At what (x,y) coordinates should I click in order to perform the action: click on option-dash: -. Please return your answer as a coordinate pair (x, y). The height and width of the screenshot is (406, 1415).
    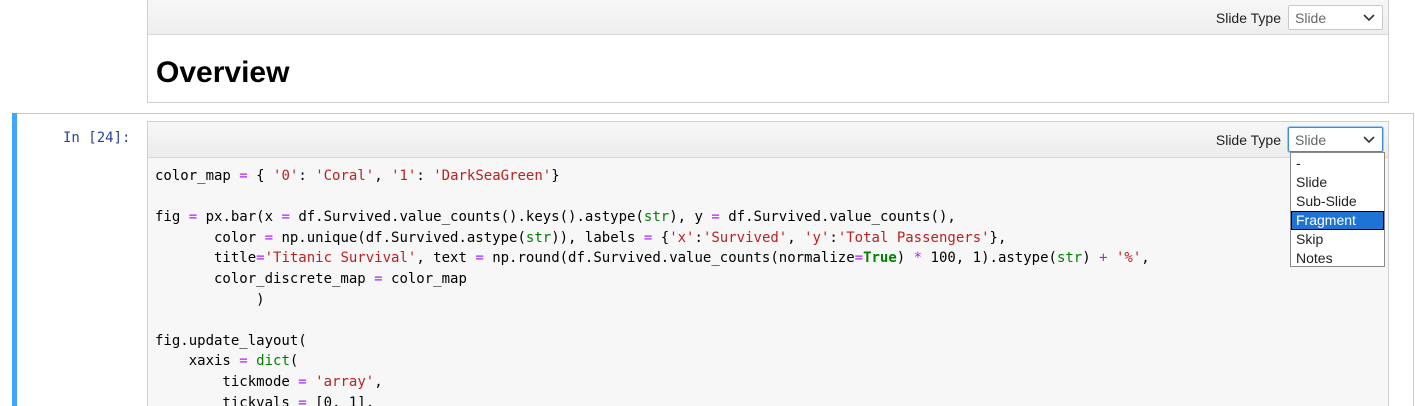
    Looking at the image, I should click on (1337, 163).